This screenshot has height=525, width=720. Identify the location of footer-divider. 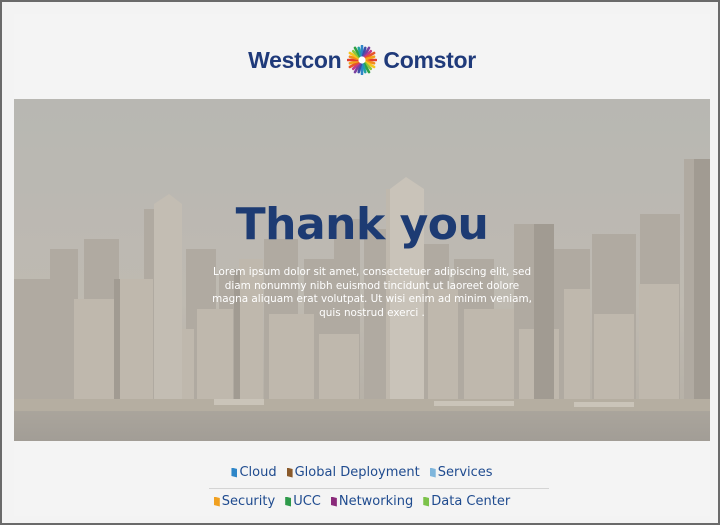
(379, 488).